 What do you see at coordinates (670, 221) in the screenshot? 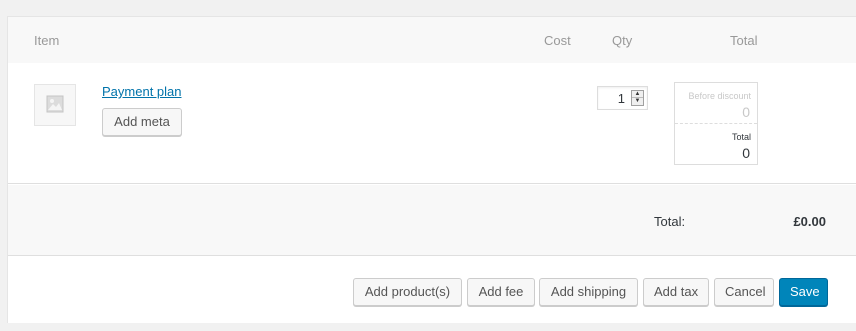
I see `order-total-label: Total:` at bounding box center [670, 221].